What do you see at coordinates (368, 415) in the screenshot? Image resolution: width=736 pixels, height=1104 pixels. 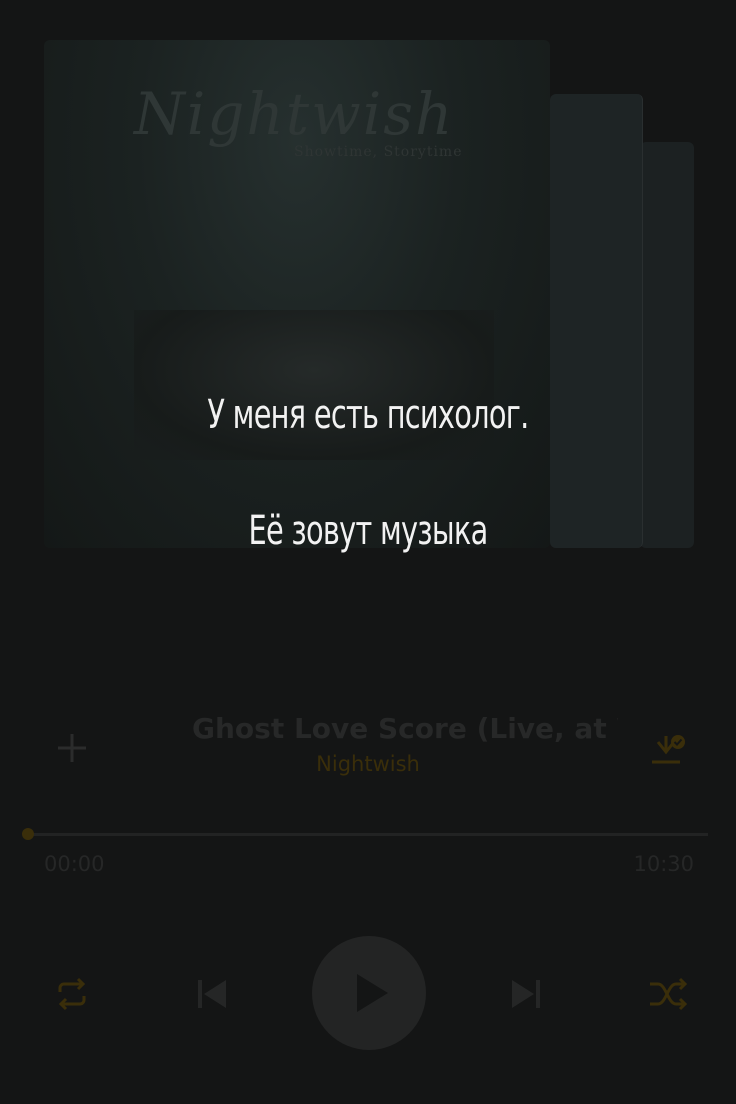 I see `overlay-quote-line-1: У меня есть психолог.` at bounding box center [368, 415].